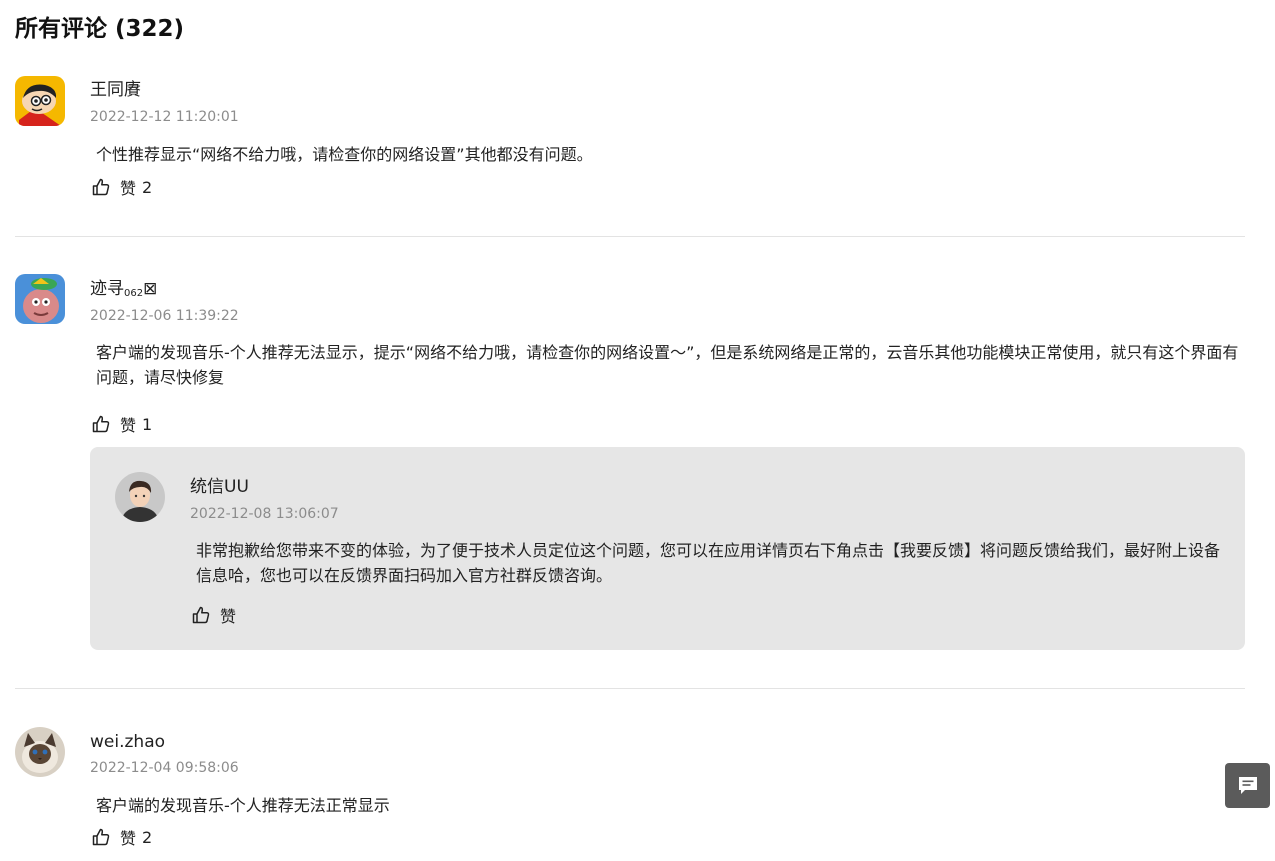  What do you see at coordinates (100, 29) in the screenshot?
I see `comments-heading: 所有评论 (322)` at bounding box center [100, 29].